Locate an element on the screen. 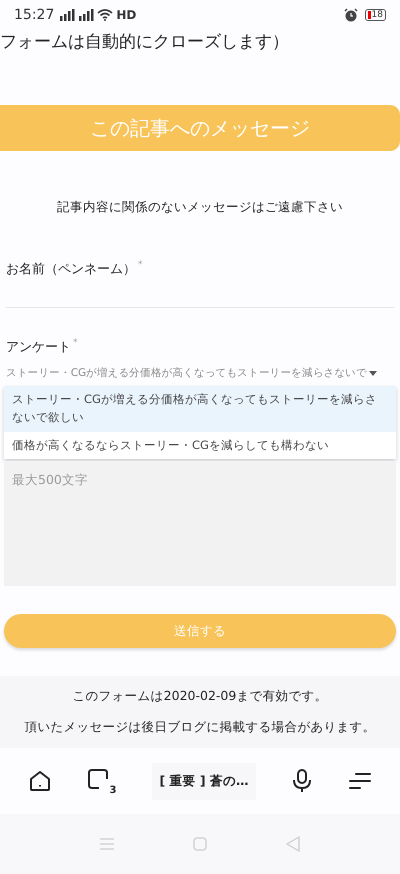  field-label: お名前（ペンネーム） is located at coordinates (71, 269).